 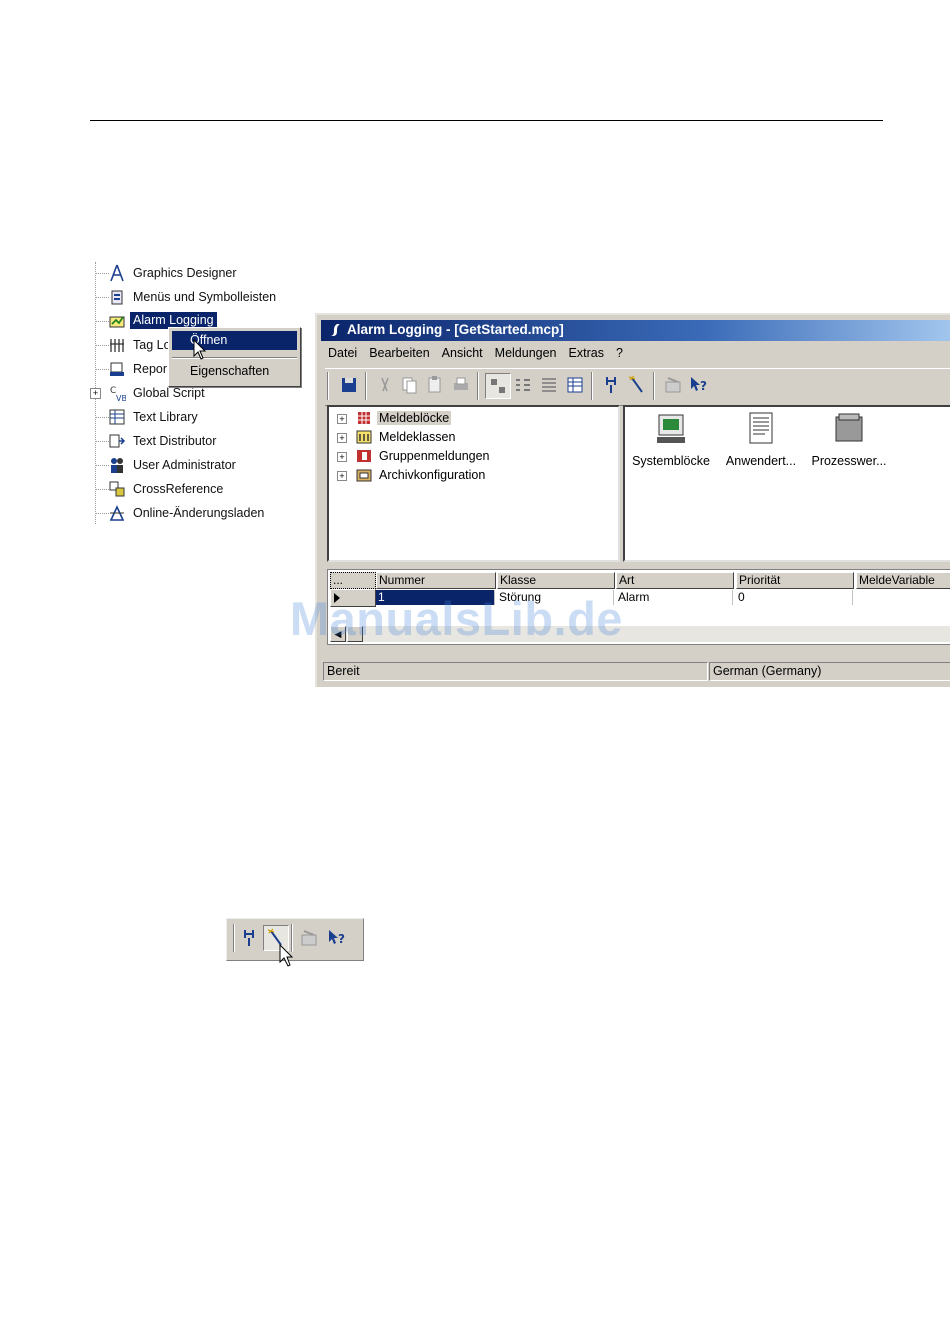 I want to click on status-bar: Bereit German (Germany), so click(x=635, y=671).